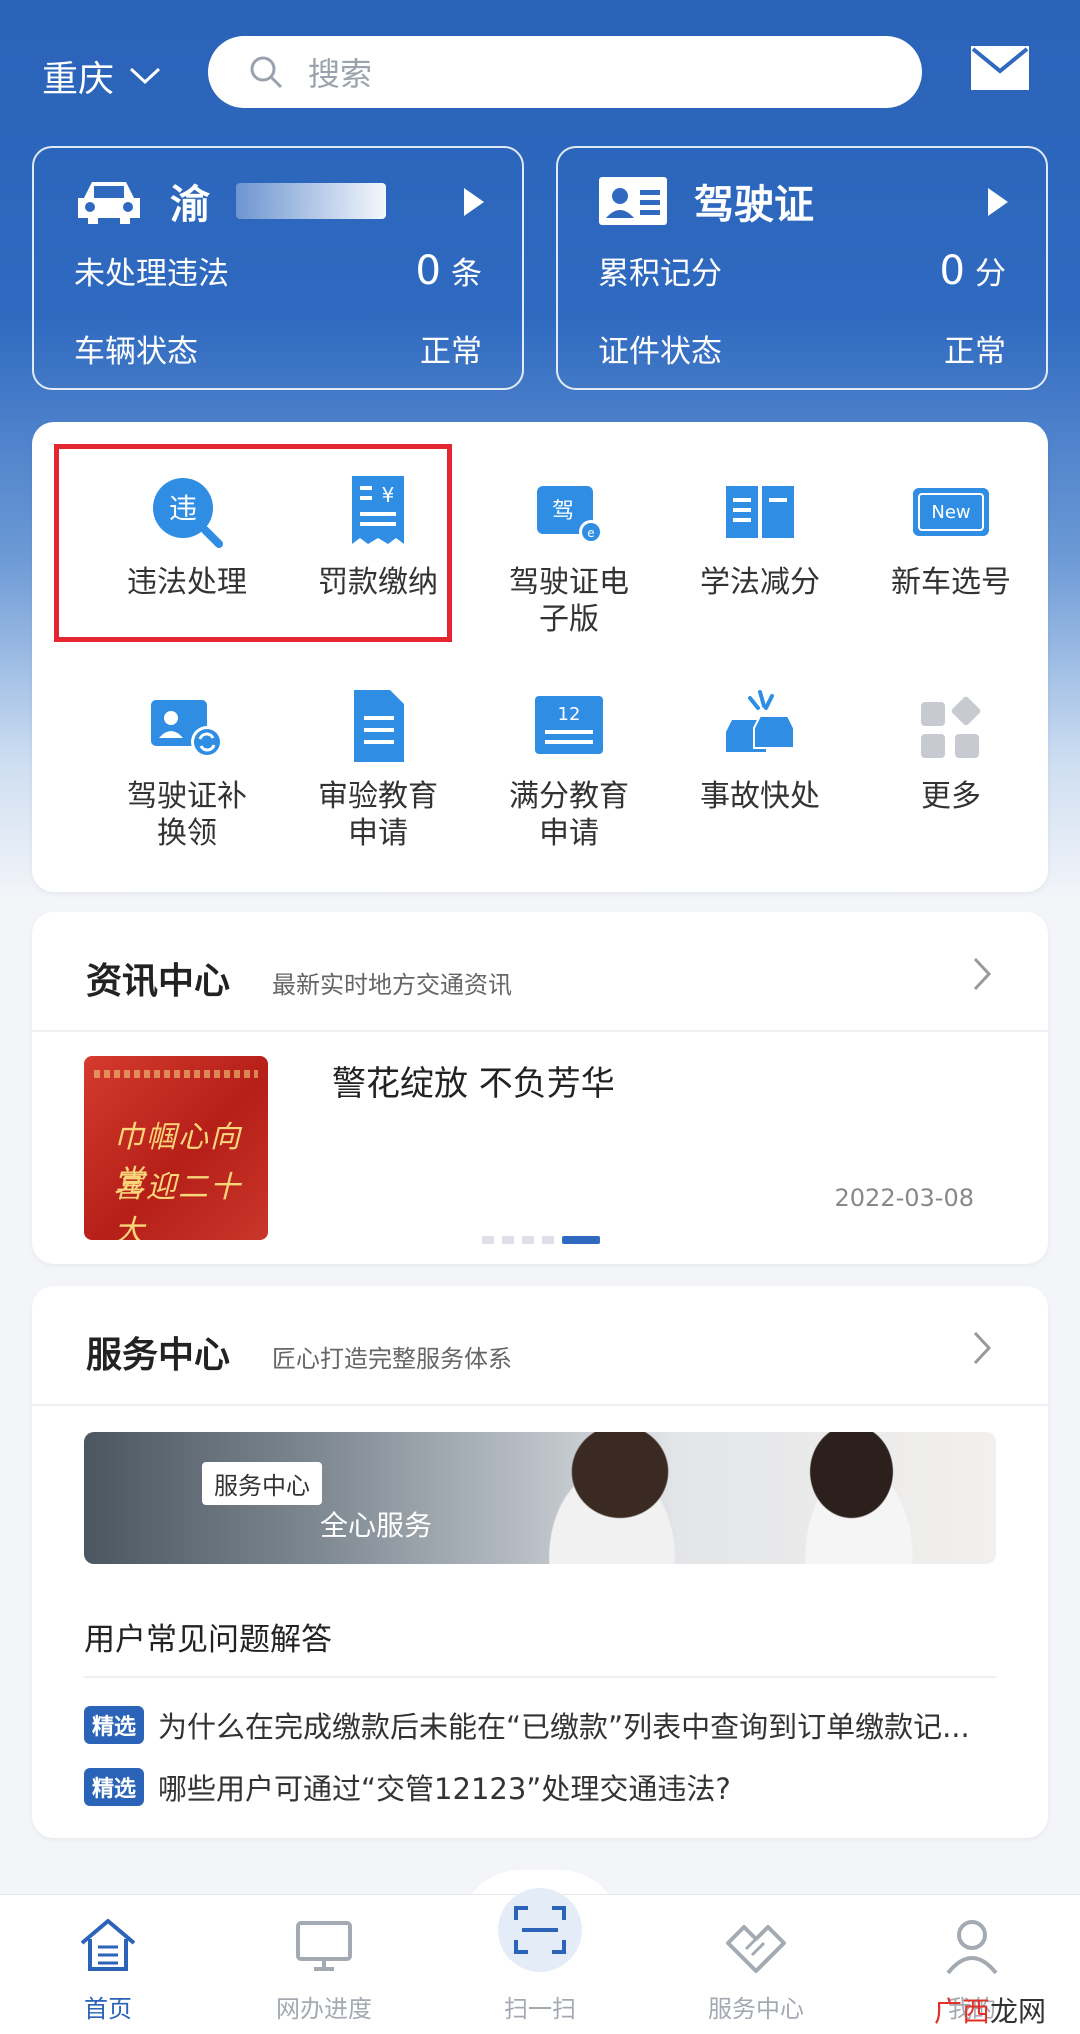 The width and height of the screenshot is (1080, 2034). What do you see at coordinates (952, 271) in the screenshot?
I see `accumulated-points-value: 0` at bounding box center [952, 271].